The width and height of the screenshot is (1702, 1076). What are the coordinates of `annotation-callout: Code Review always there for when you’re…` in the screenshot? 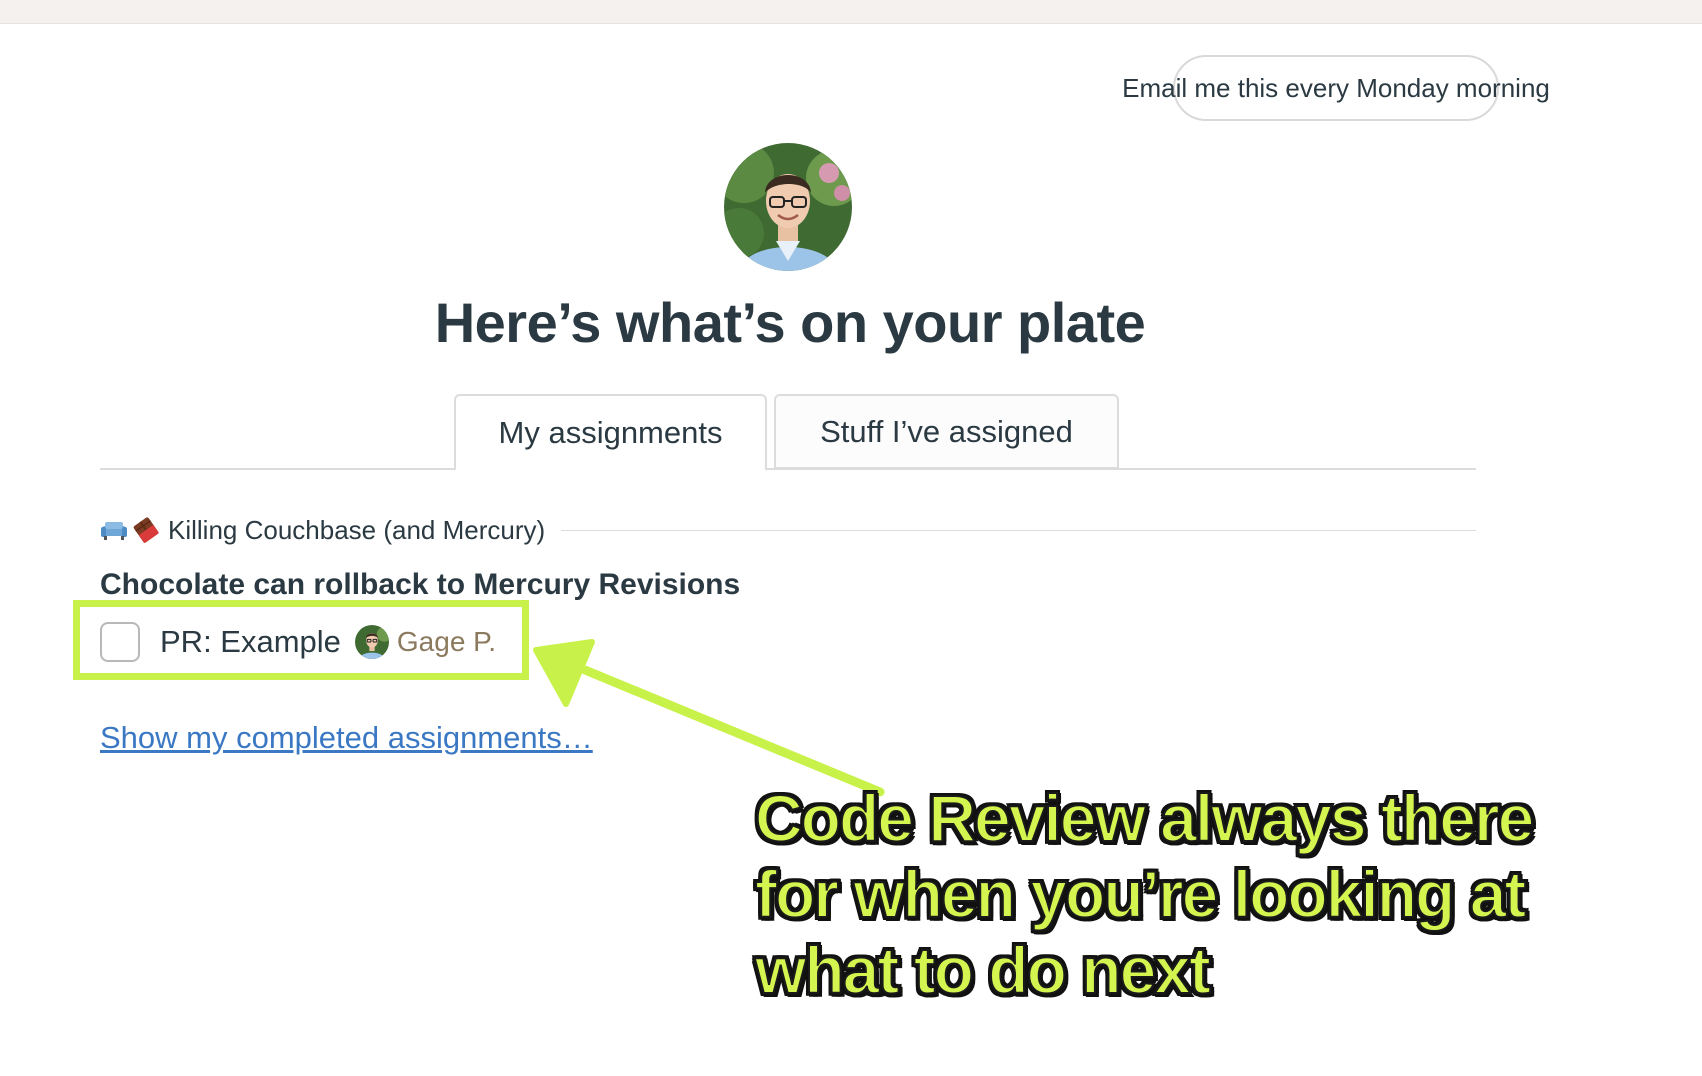 It's located at (1214, 894).